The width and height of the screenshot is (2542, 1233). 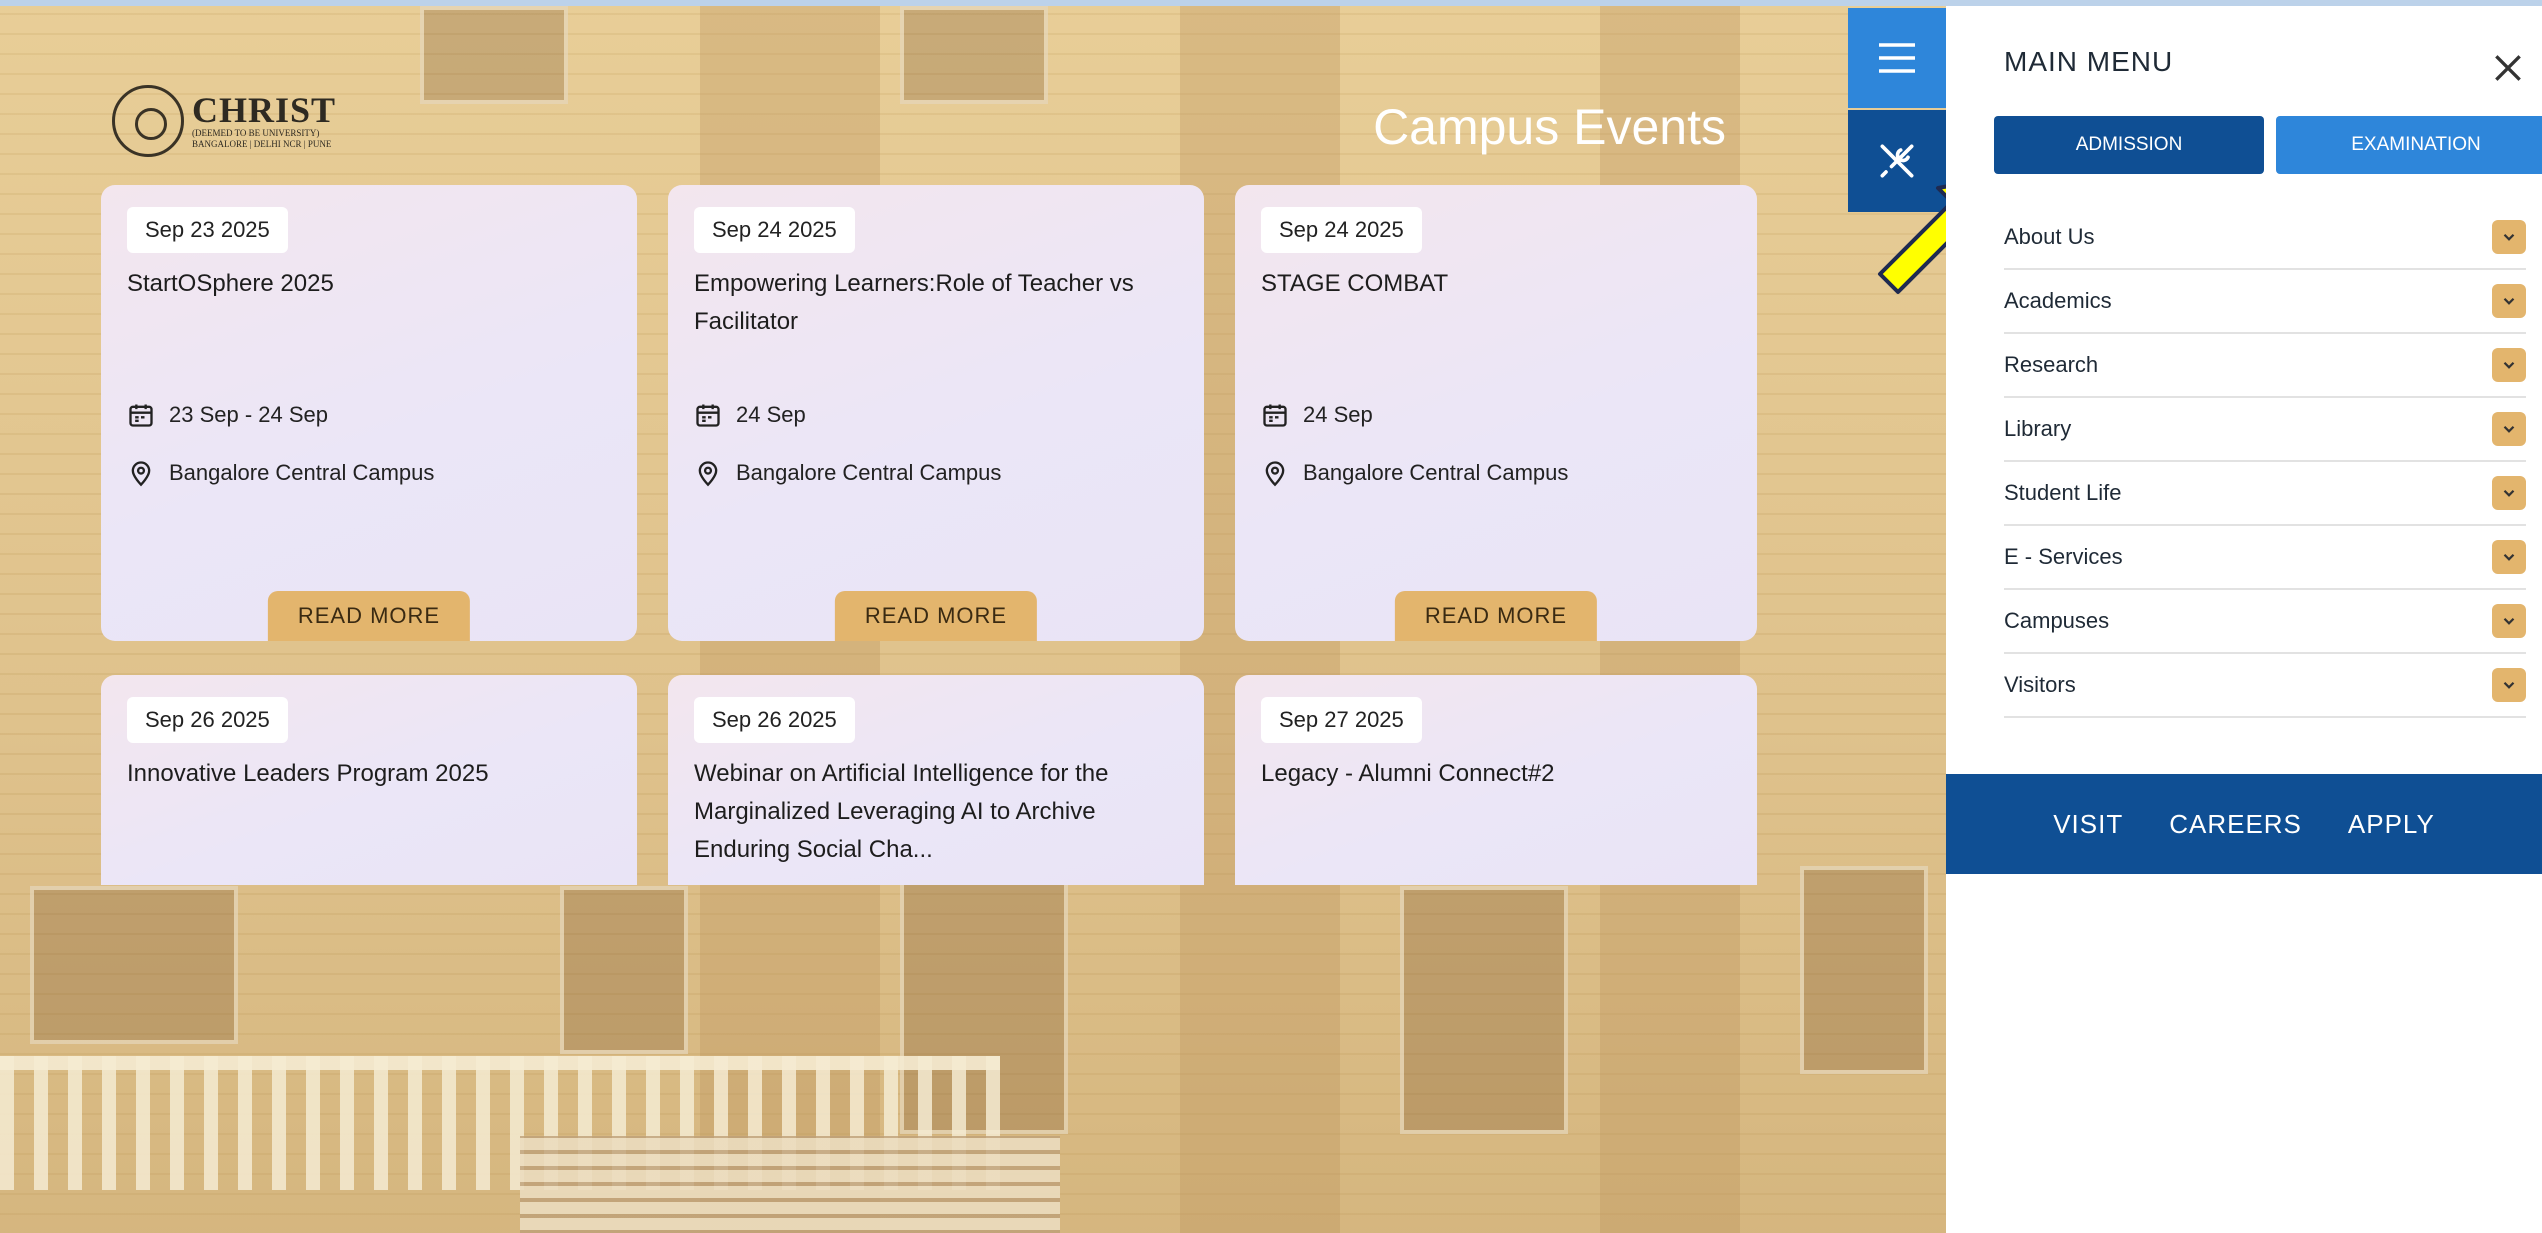 I want to click on menu-item-label: Research, so click(x=2051, y=364).